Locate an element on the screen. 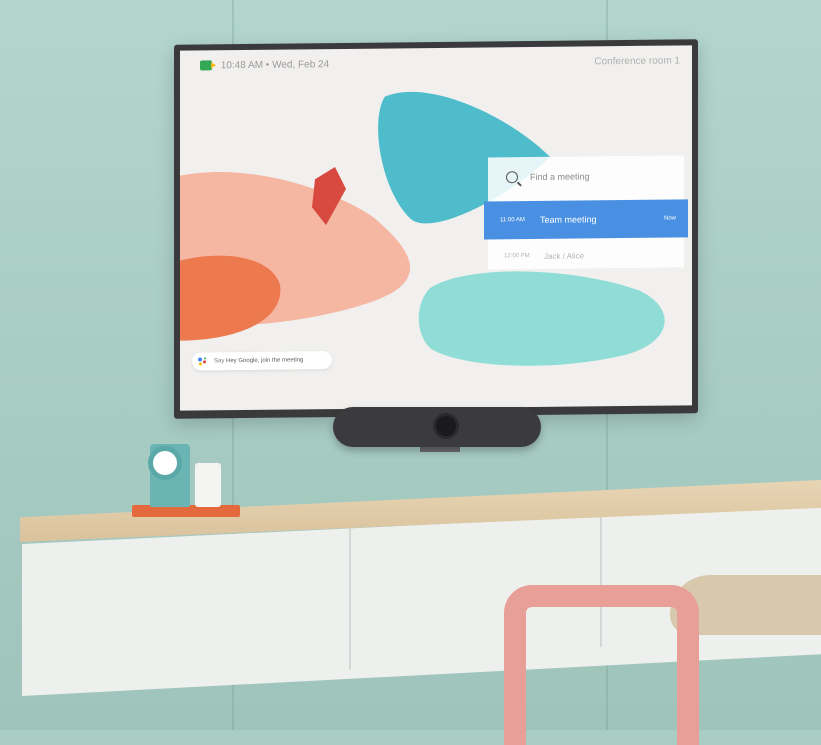 This screenshot has height=745, width=821. google-assistant-icon is located at coordinates (203, 361).